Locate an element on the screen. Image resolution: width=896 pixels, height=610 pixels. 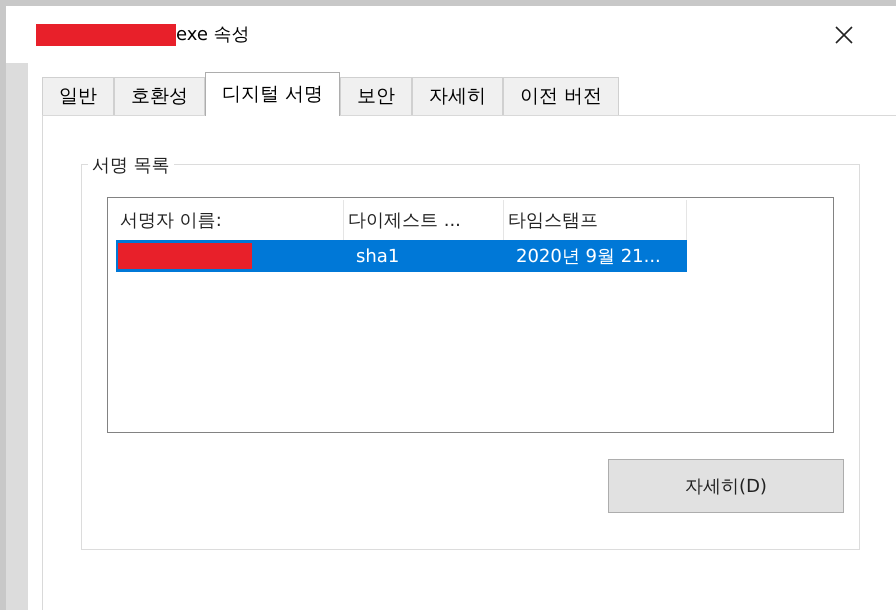
tab: 디지털 서명 is located at coordinates (272, 94).